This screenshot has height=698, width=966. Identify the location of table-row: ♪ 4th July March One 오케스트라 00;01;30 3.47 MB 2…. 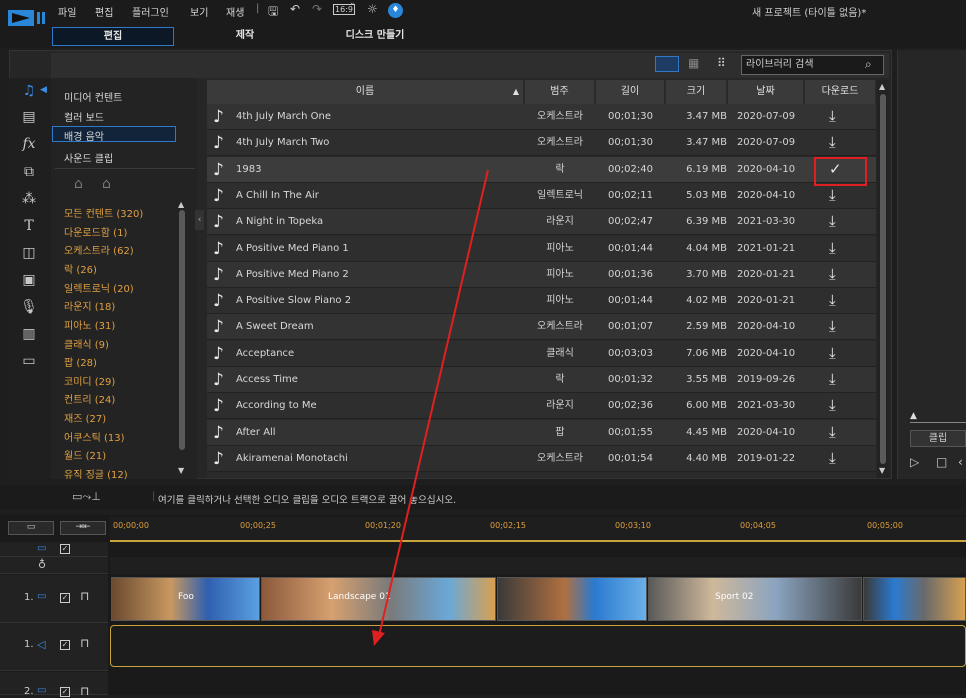
(541, 117).